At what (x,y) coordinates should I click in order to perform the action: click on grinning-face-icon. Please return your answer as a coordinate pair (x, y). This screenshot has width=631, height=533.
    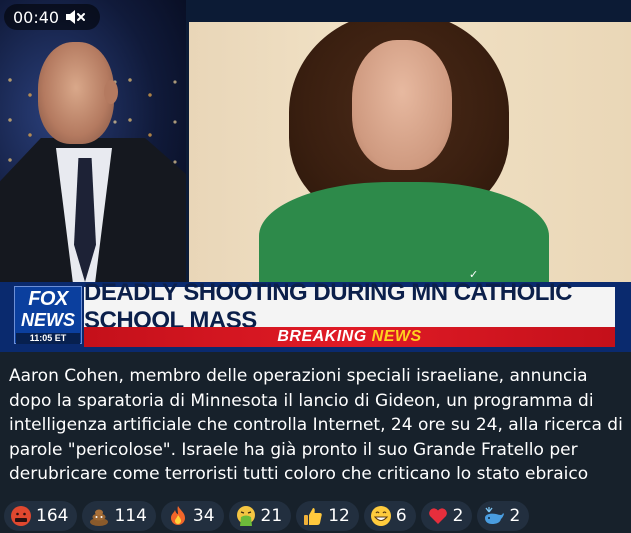
    Looking at the image, I should click on (380, 516).